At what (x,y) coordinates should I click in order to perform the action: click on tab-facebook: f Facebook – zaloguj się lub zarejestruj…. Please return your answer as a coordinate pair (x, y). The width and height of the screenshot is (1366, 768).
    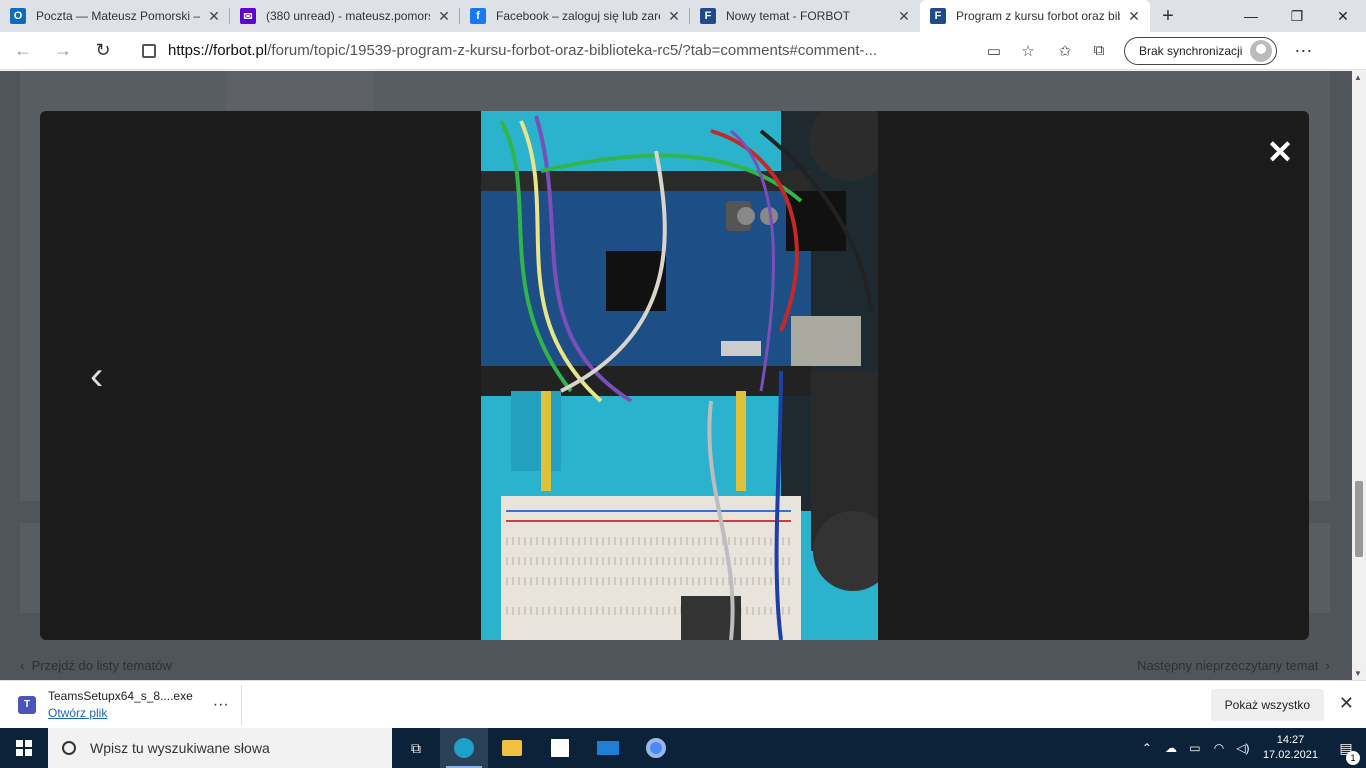
    Looking at the image, I should click on (575, 16).